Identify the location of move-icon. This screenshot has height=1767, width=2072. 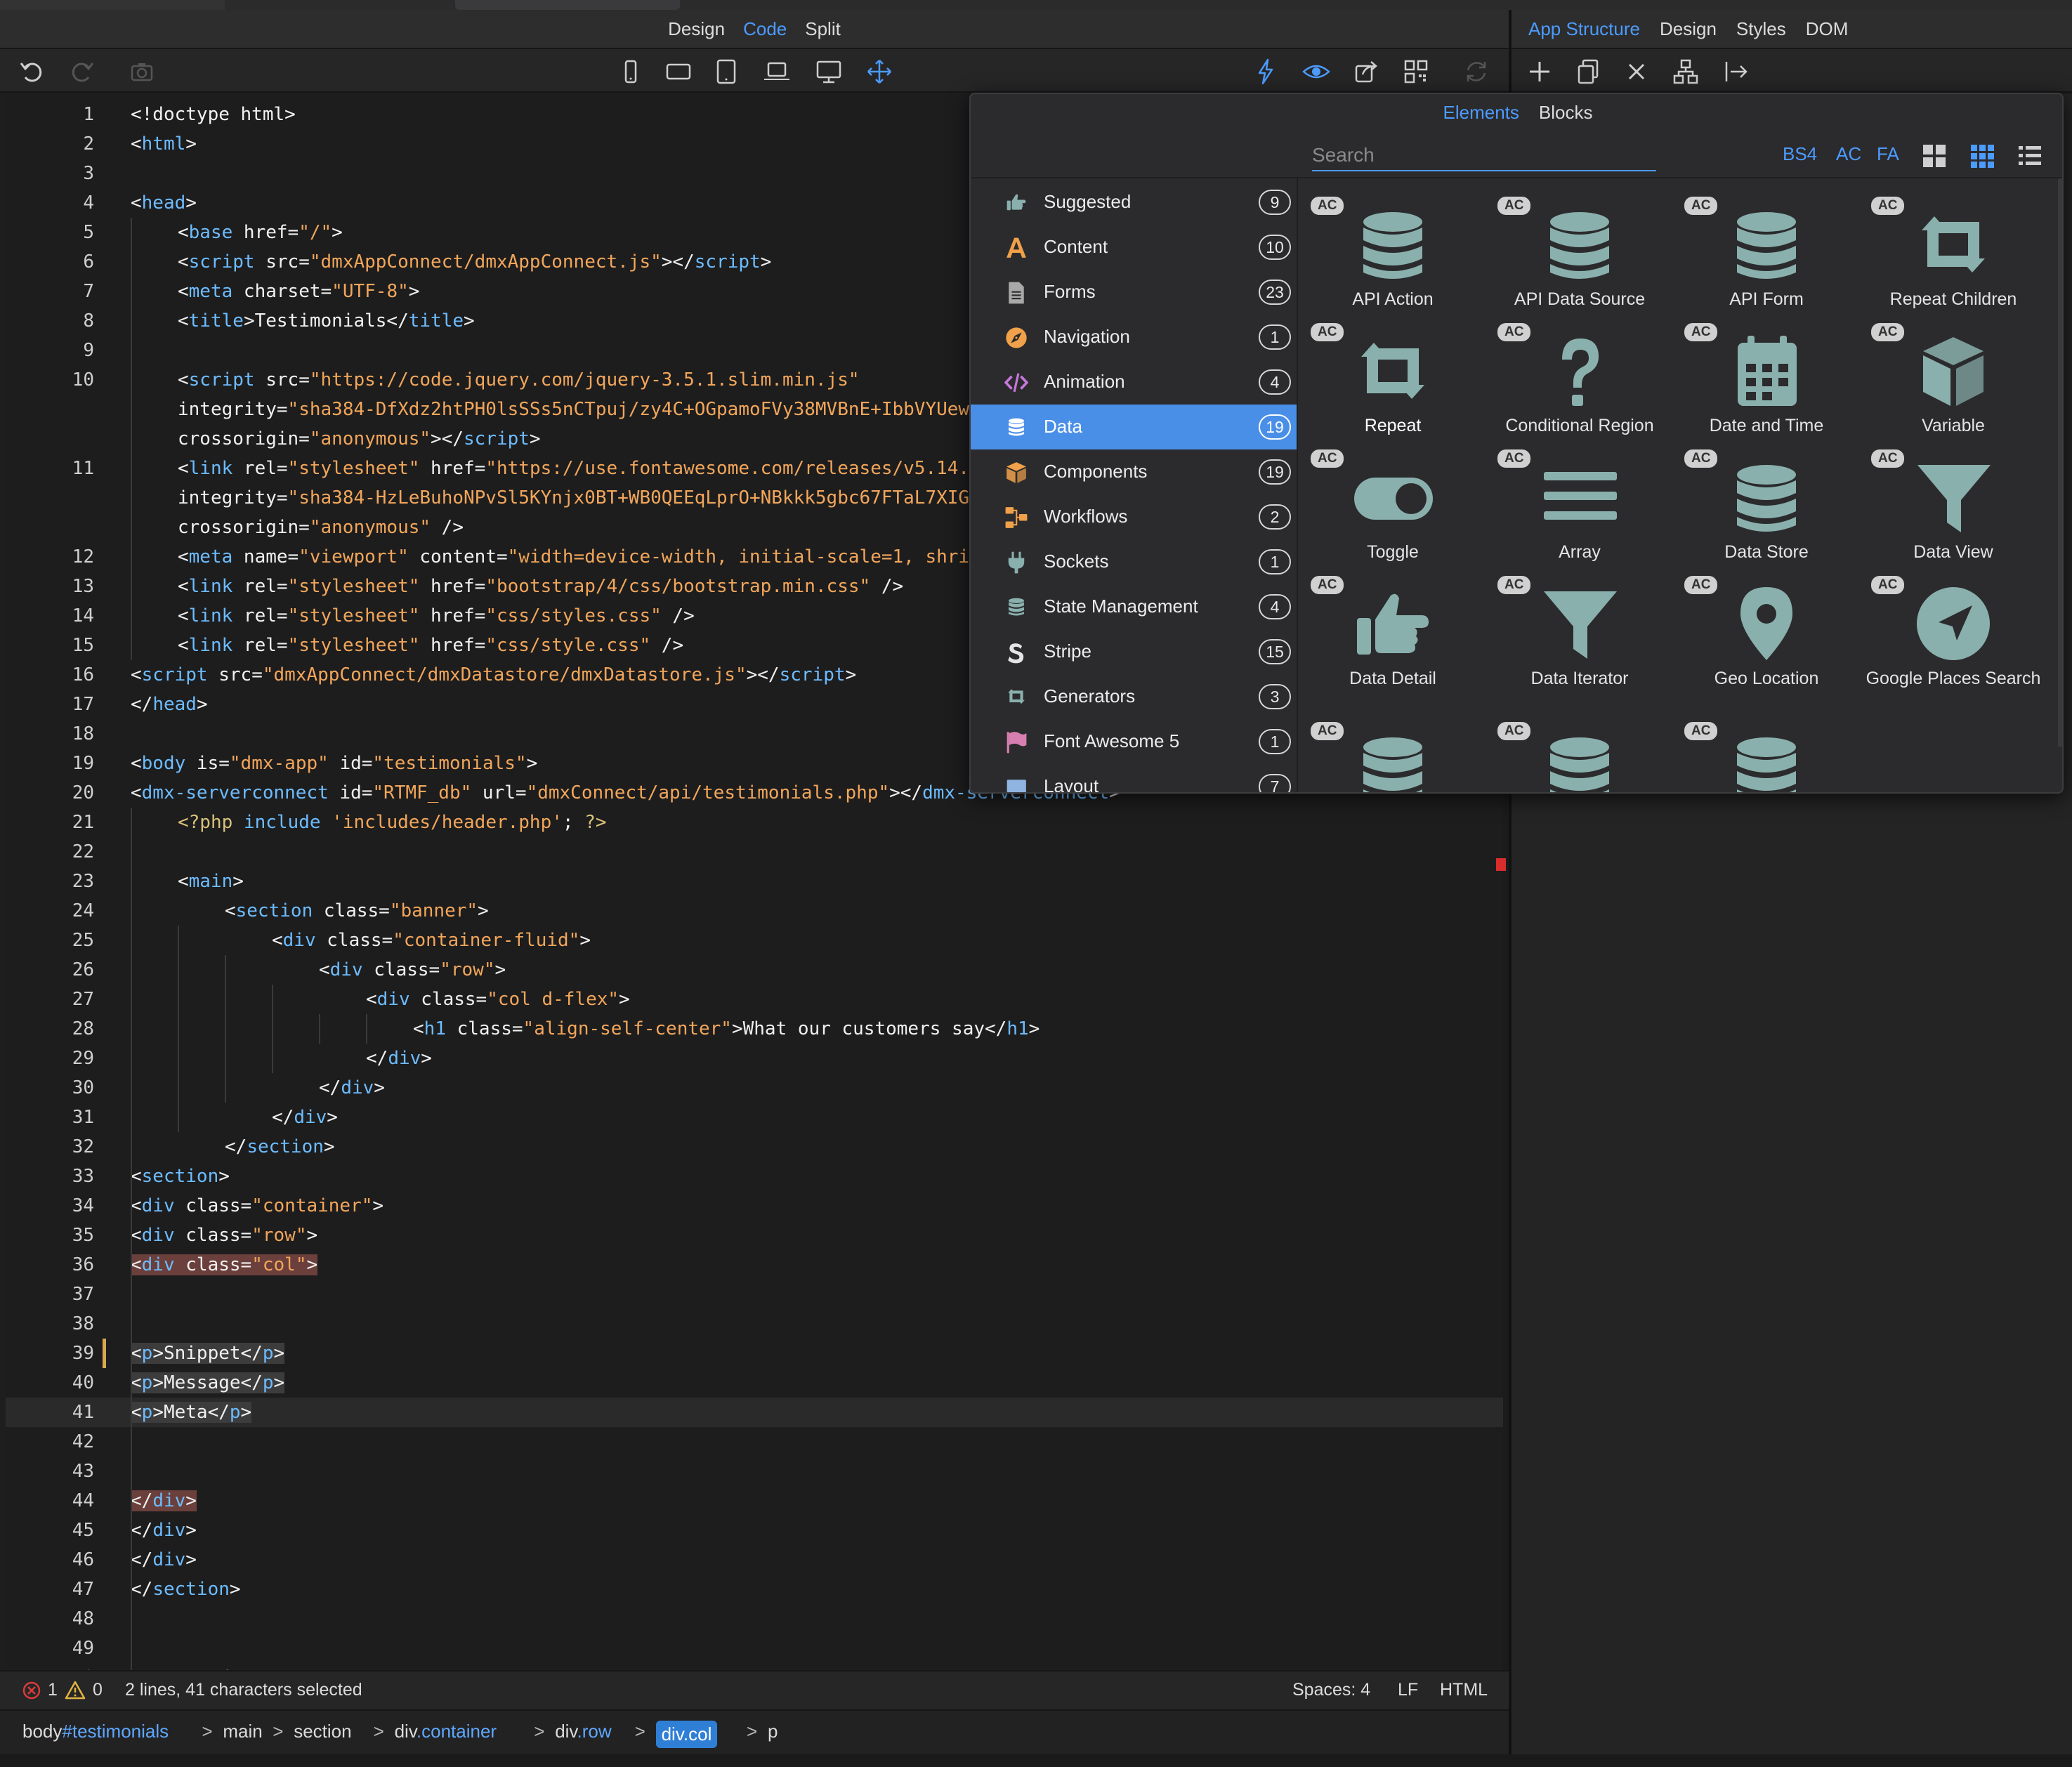
(880, 71).